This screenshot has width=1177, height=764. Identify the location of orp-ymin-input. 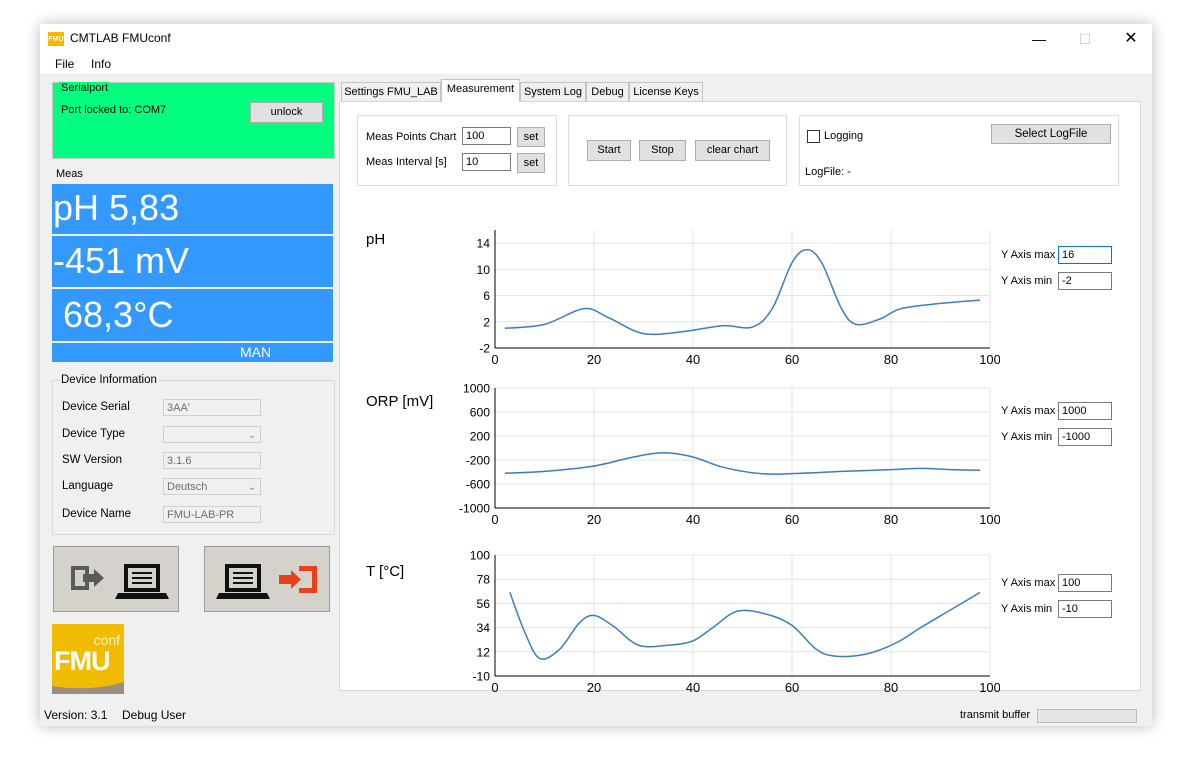
(1085, 437).